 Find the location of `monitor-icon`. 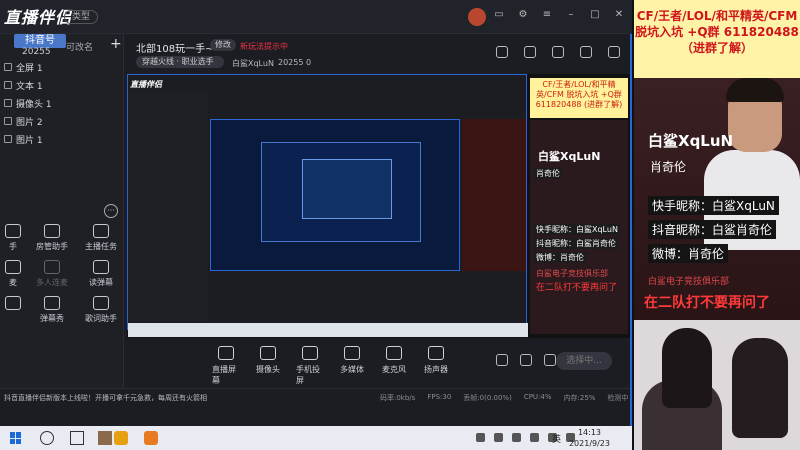

monitor-icon is located at coordinates (226, 353).